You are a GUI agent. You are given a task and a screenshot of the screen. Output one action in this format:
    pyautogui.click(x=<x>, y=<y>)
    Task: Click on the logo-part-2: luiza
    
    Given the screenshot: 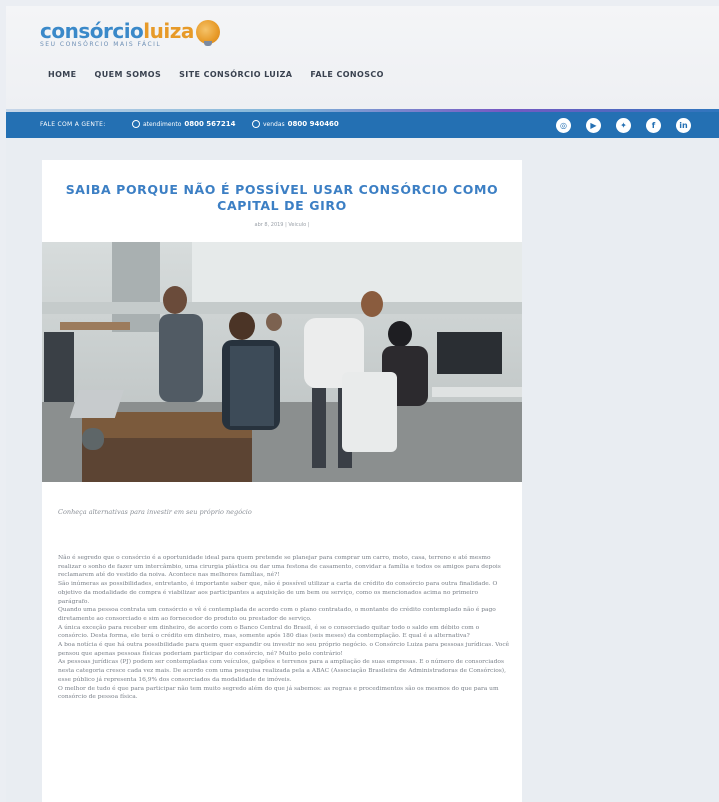 What is the action you would take?
    pyautogui.click(x=168, y=31)
    